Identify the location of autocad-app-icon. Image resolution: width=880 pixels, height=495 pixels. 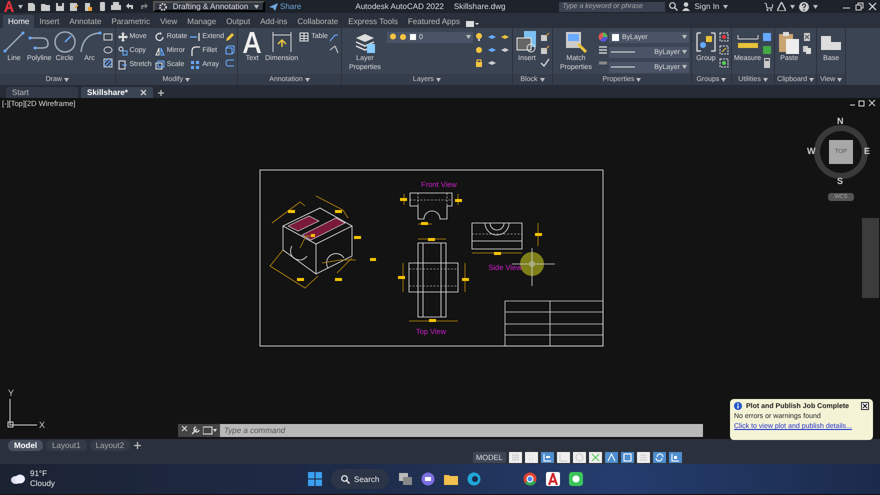
(553, 479).